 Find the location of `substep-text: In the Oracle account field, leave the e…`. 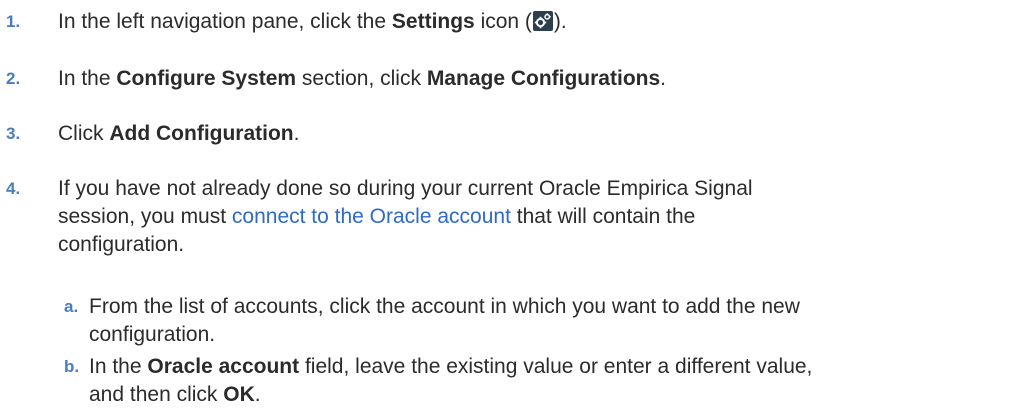

substep-text: In the Oracle account field, leave the e… is located at coordinates (559, 381).